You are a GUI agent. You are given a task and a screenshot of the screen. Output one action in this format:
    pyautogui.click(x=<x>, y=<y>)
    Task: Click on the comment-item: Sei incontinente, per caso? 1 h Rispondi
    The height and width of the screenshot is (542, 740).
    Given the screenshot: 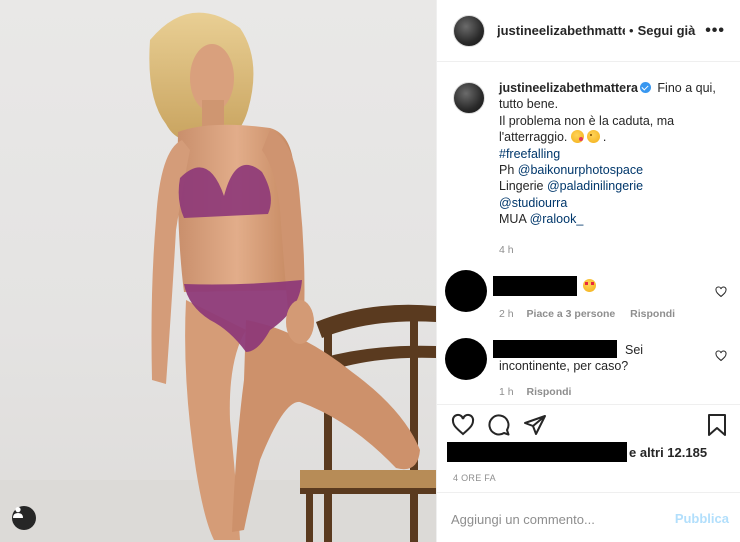 What is the action you would take?
    pyautogui.click(x=590, y=368)
    